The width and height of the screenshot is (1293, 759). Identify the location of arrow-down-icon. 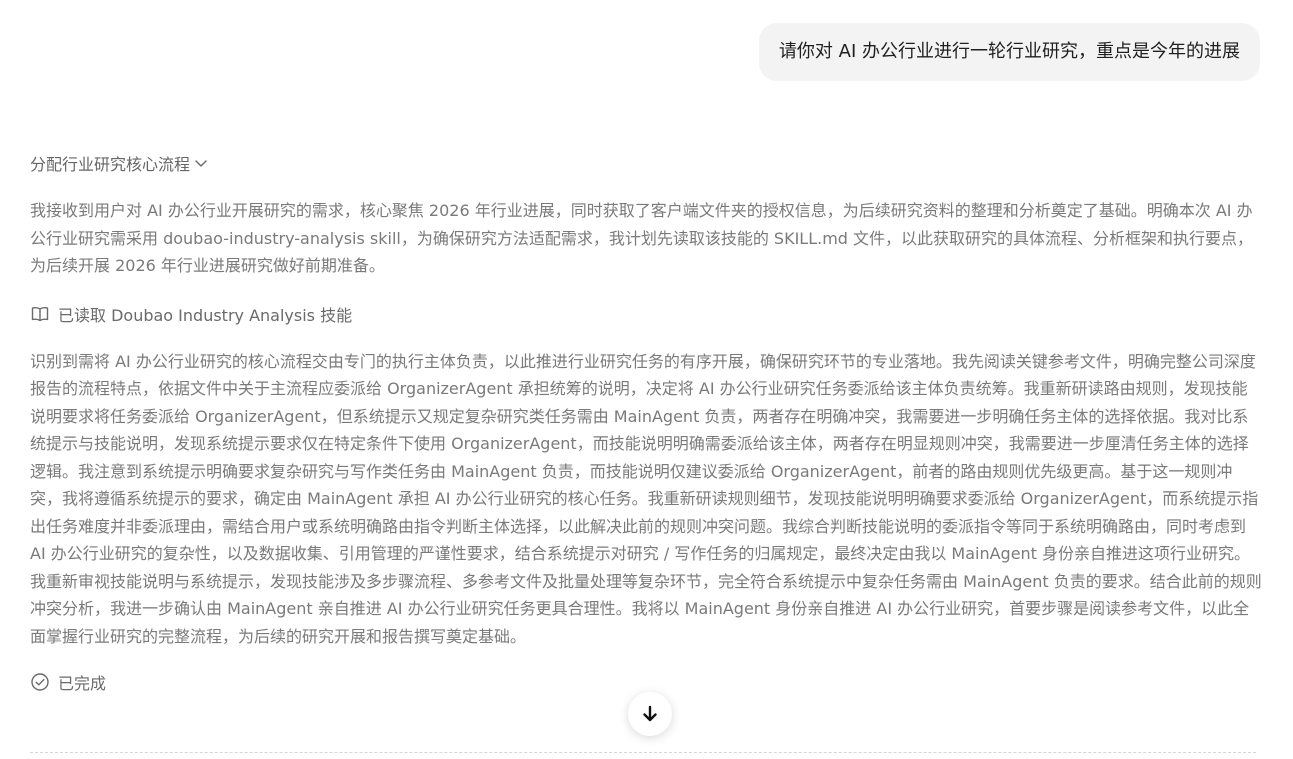
(650, 713).